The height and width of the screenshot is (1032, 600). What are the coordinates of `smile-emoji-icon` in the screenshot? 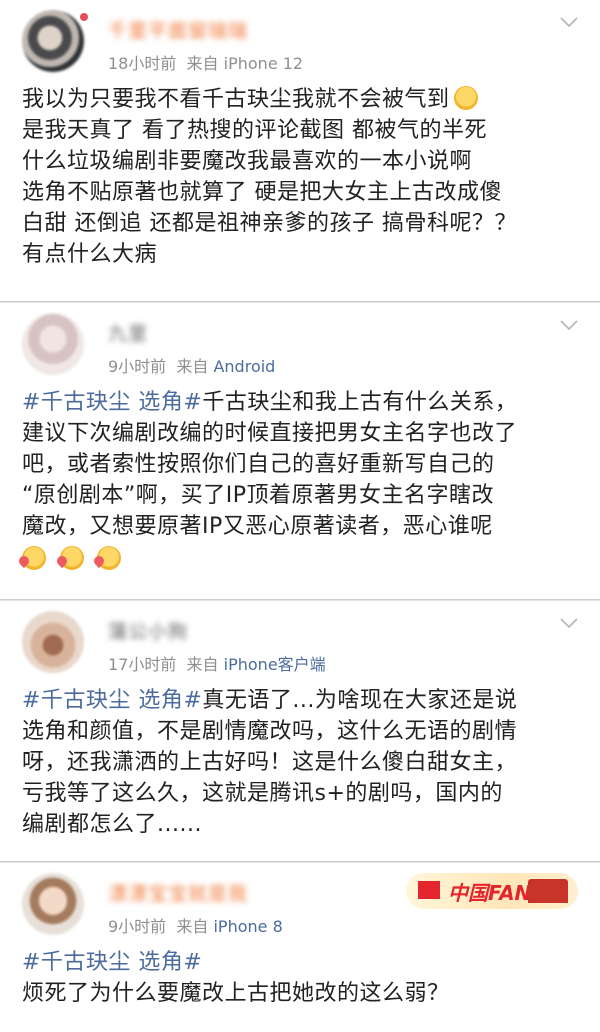 It's located at (465, 98).